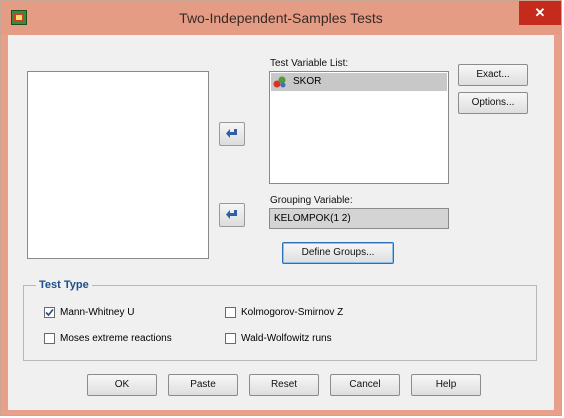 The height and width of the screenshot is (418, 564). What do you see at coordinates (359, 127) in the screenshot?
I see `test-variable-list: SKOR` at bounding box center [359, 127].